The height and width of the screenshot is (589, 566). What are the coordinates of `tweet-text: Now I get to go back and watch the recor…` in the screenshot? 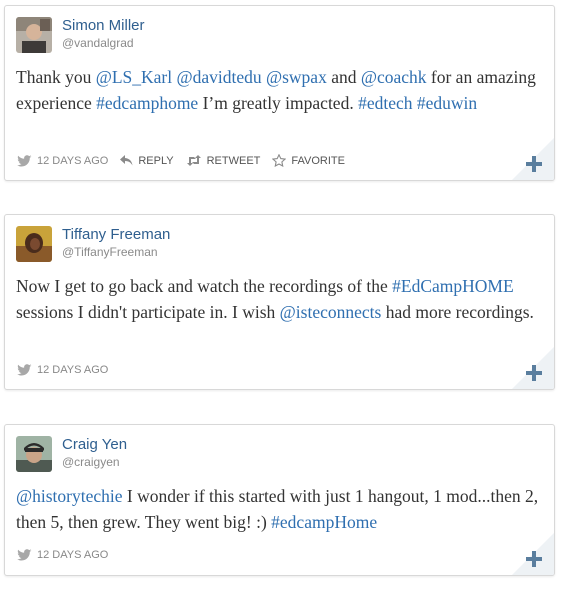 It's located at (281, 299).